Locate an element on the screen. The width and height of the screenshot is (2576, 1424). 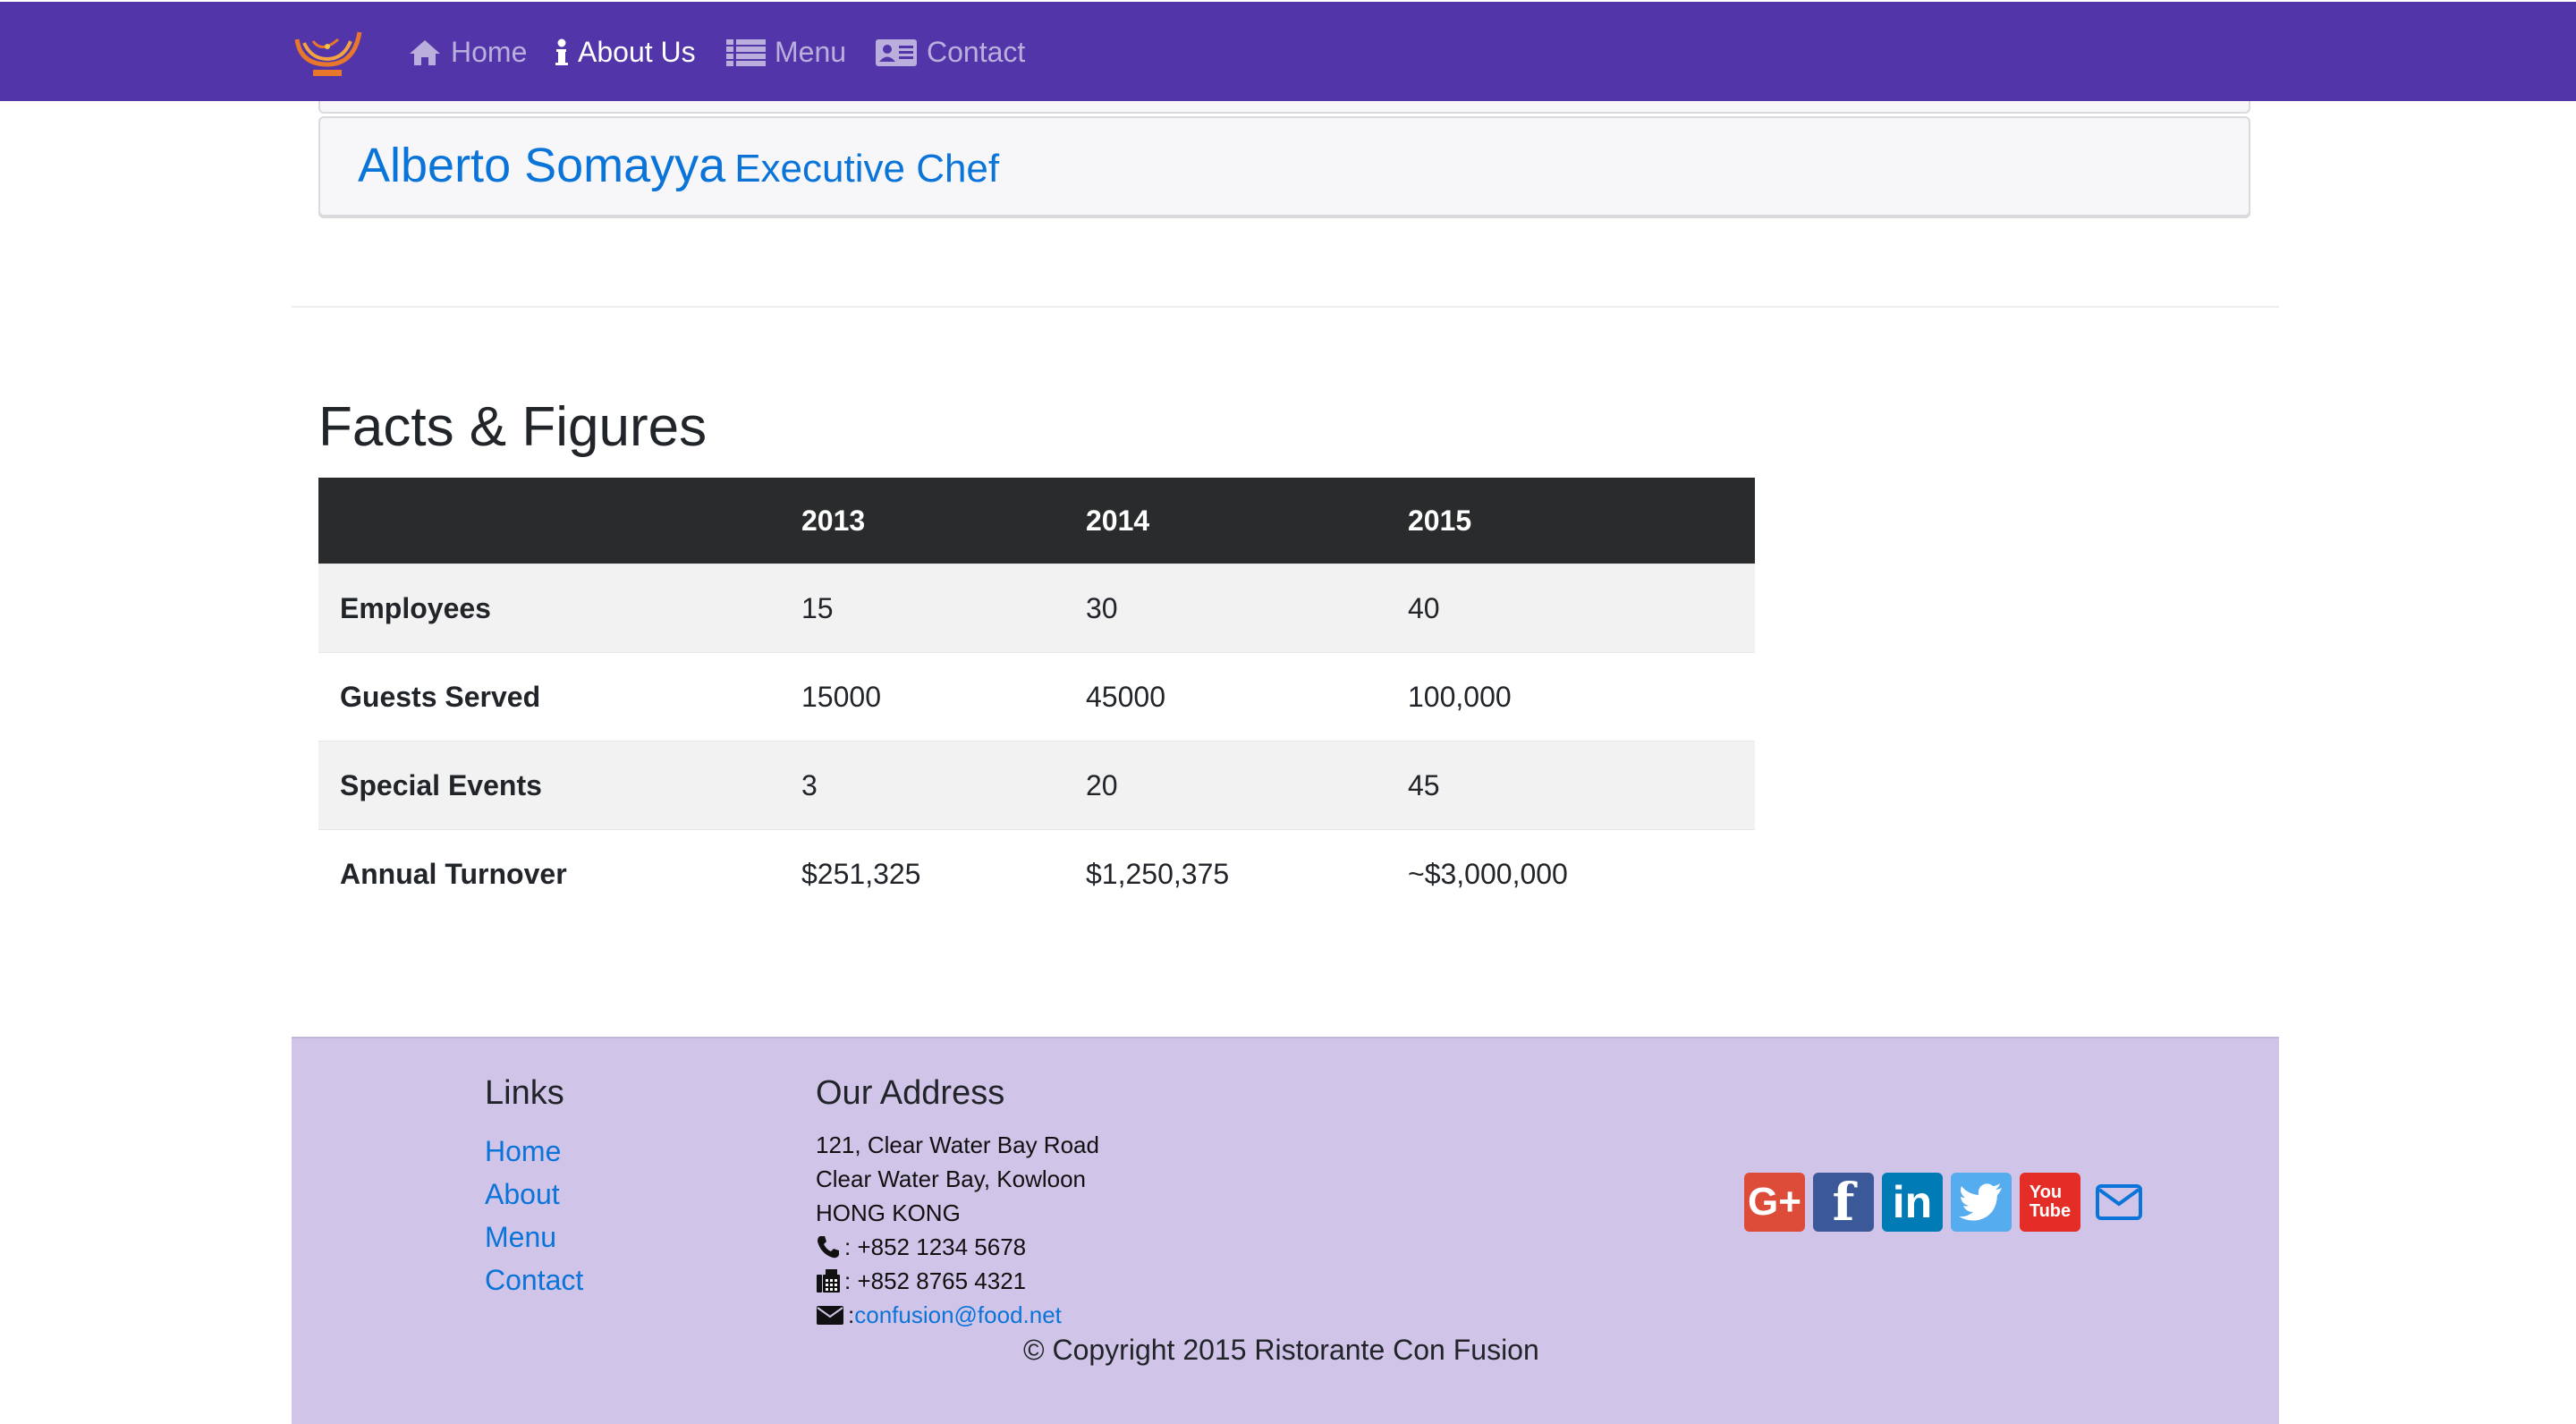
email-prefix: : is located at coordinates (851, 1314).